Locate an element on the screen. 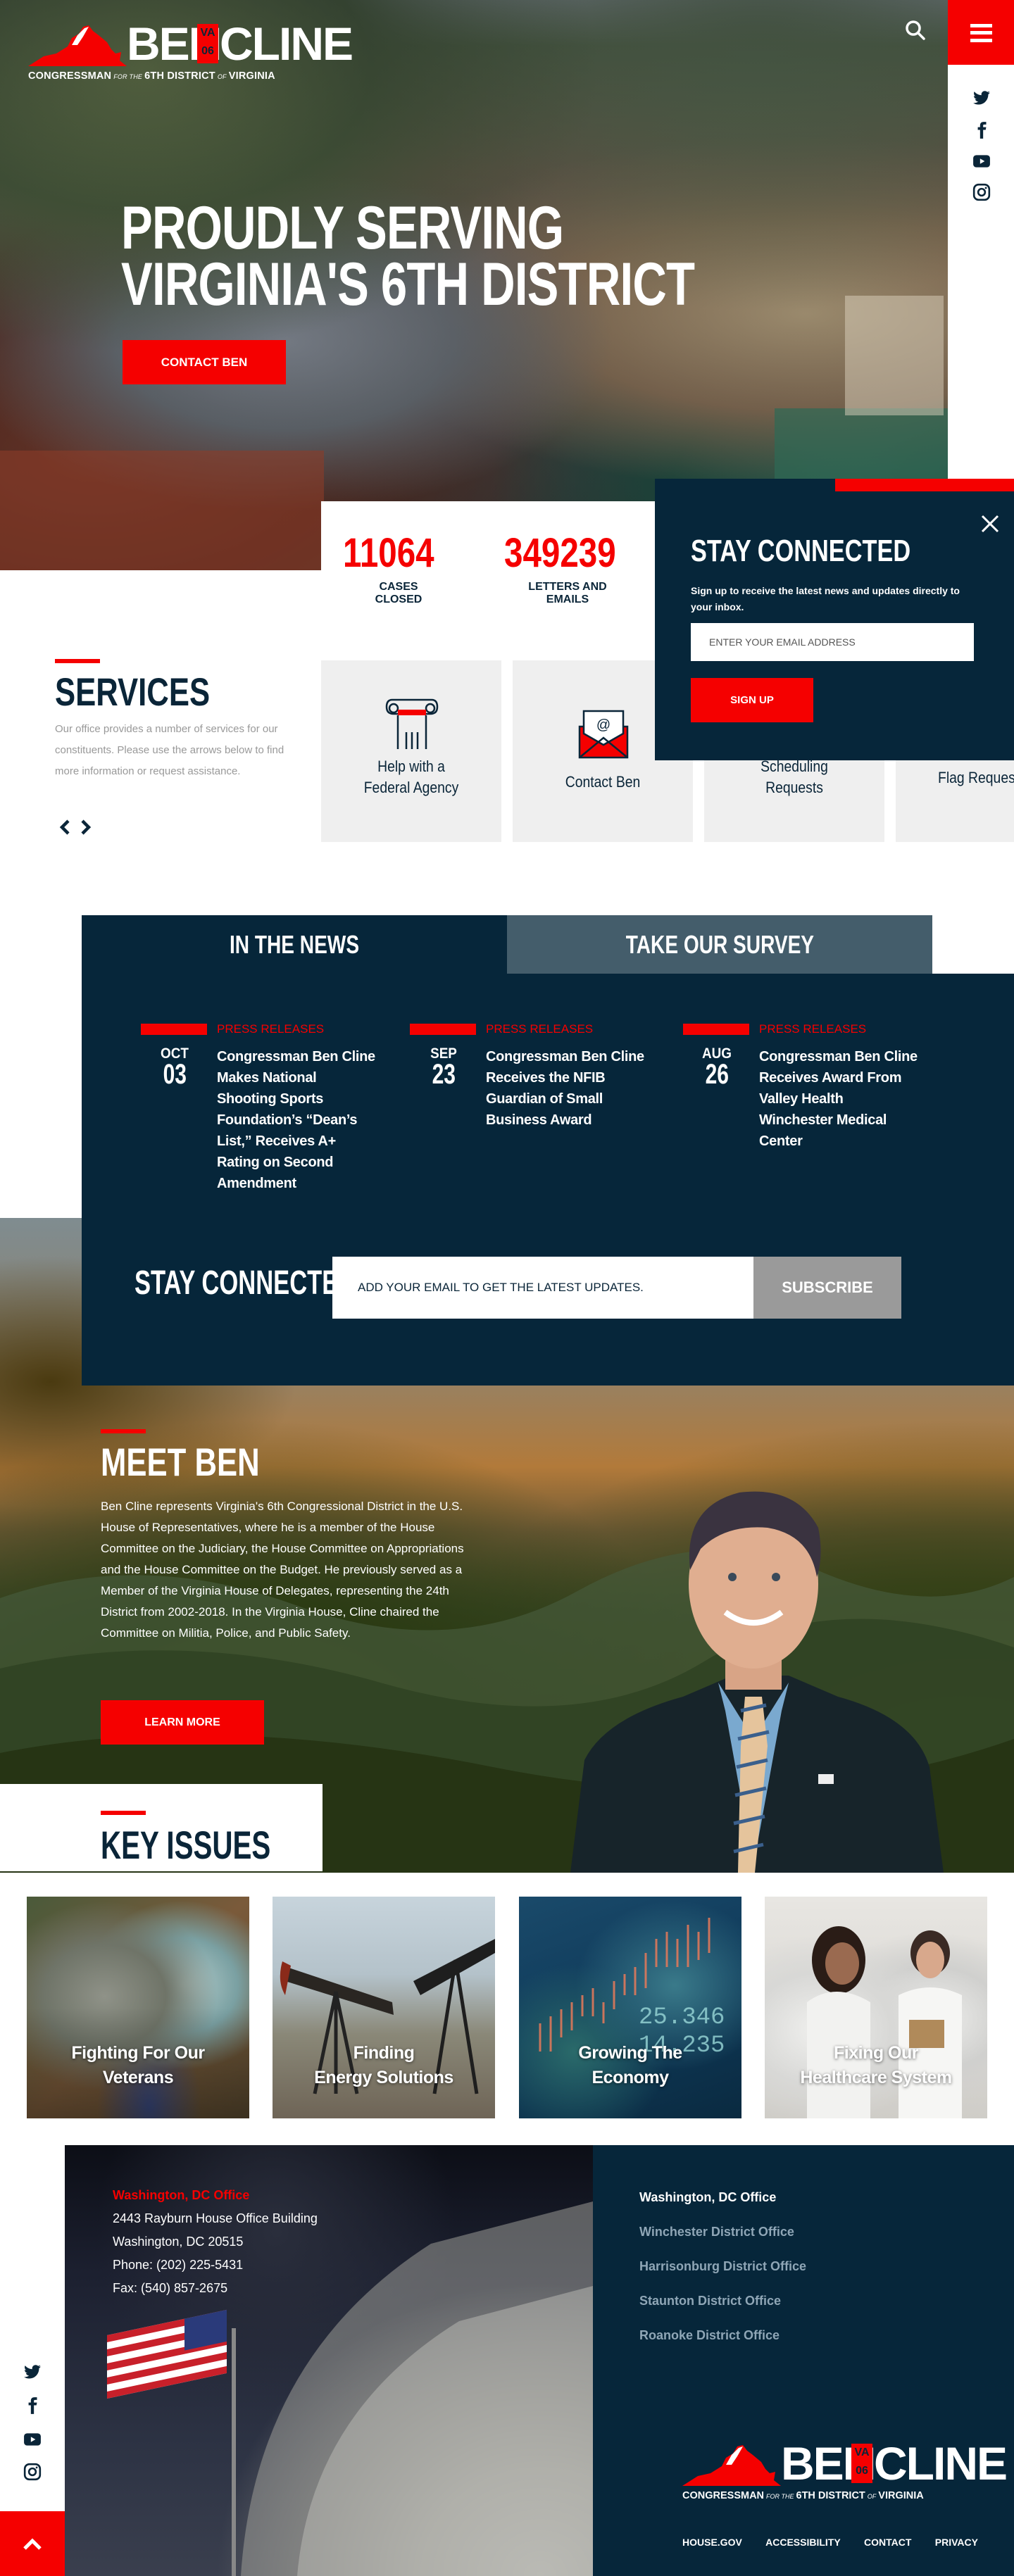 Image resolution: width=1014 pixels, height=2576 pixels. service-label-line: Requests is located at coordinates (794, 787).